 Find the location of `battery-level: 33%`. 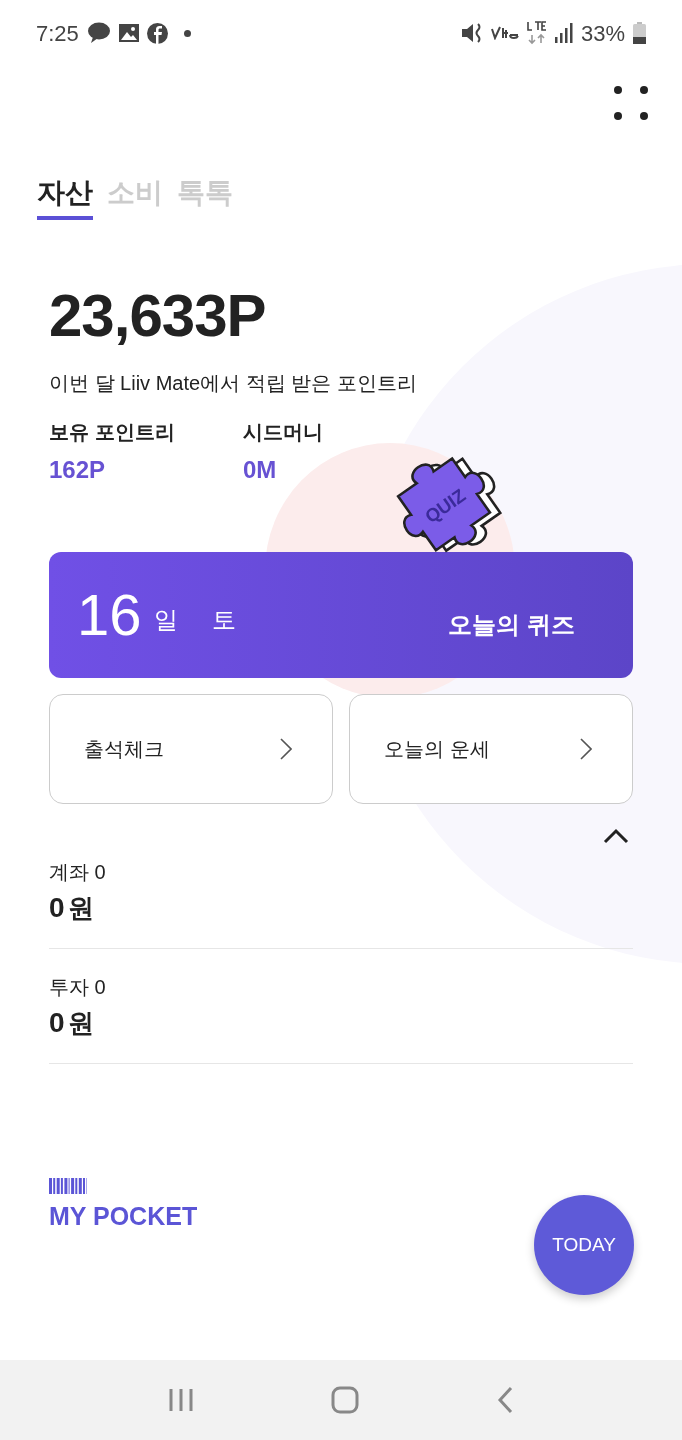

battery-level: 33% is located at coordinates (602, 33).